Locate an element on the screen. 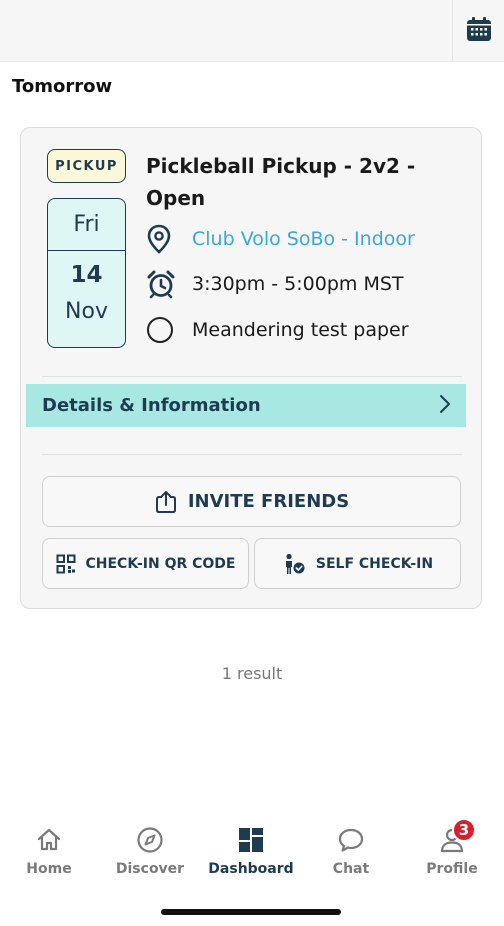  event-status-text: Meandering test paper is located at coordinates (300, 330).